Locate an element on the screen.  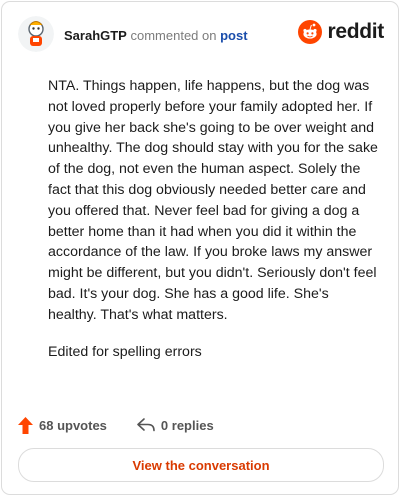
reddit-wordmark: reddit is located at coordinates (355, 31).